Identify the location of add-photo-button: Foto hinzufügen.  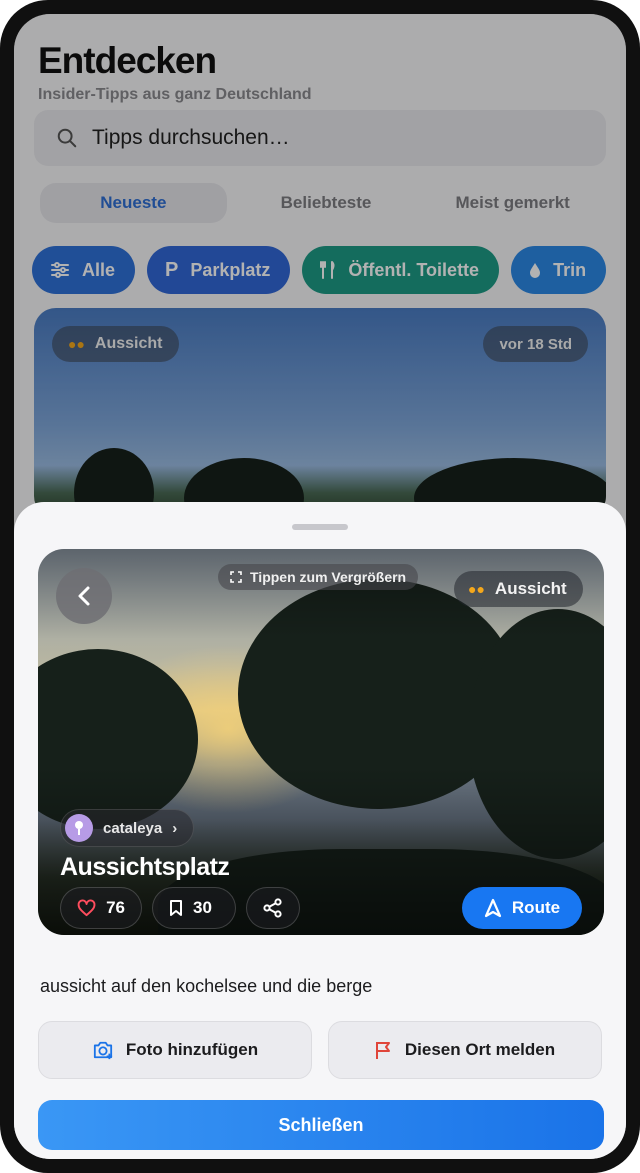
(175, 1050).